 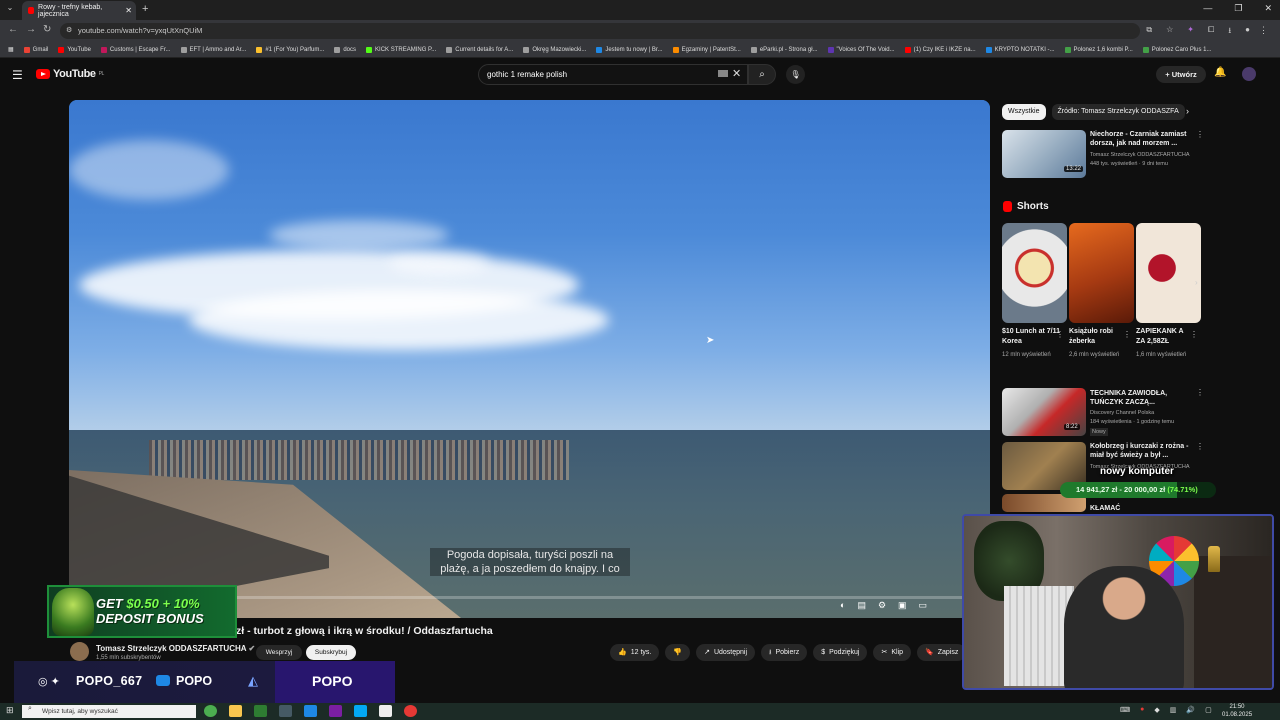 What do you see at coordinates (1263, 30) in the screenshot?
I see `browser-menu-icon: ⋮` at bounding box center [1263, 30].